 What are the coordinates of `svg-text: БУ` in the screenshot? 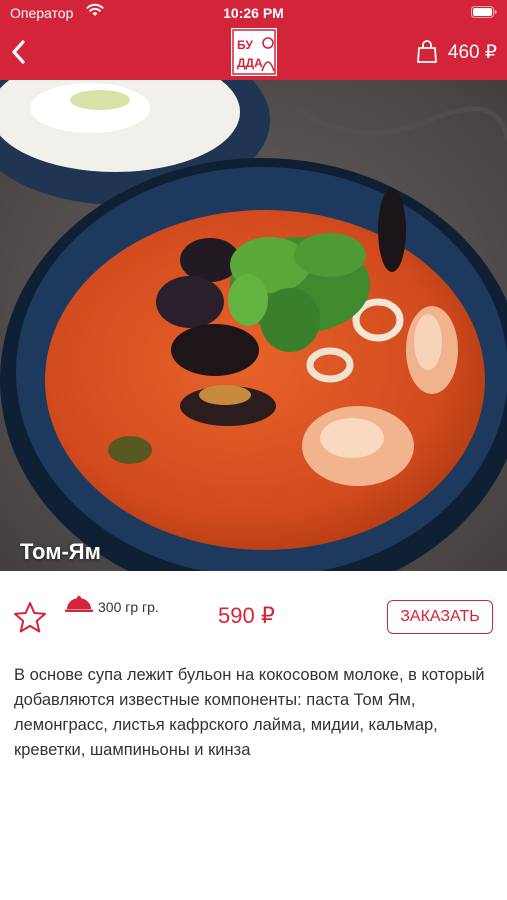 It's located at (245, 45).